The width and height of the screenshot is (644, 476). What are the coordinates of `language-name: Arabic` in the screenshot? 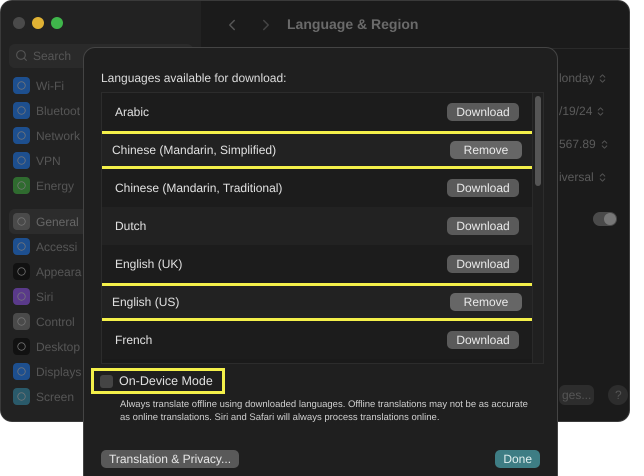 It's located at (132, 112).